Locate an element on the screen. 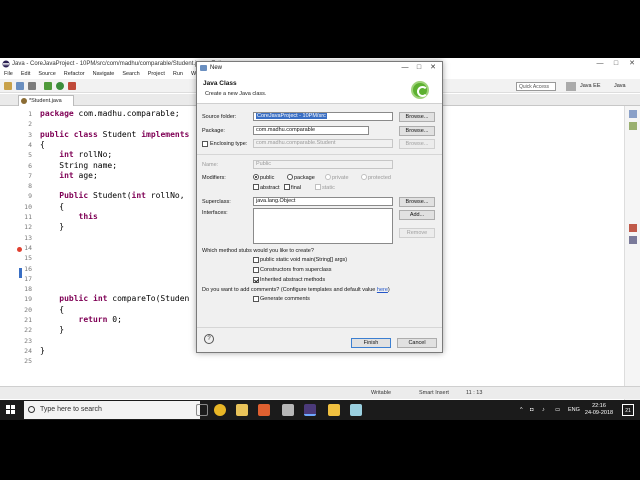 The width and height of the screenshot is (640, 480). close-button: ✕ is located at coordinates (632, 64).